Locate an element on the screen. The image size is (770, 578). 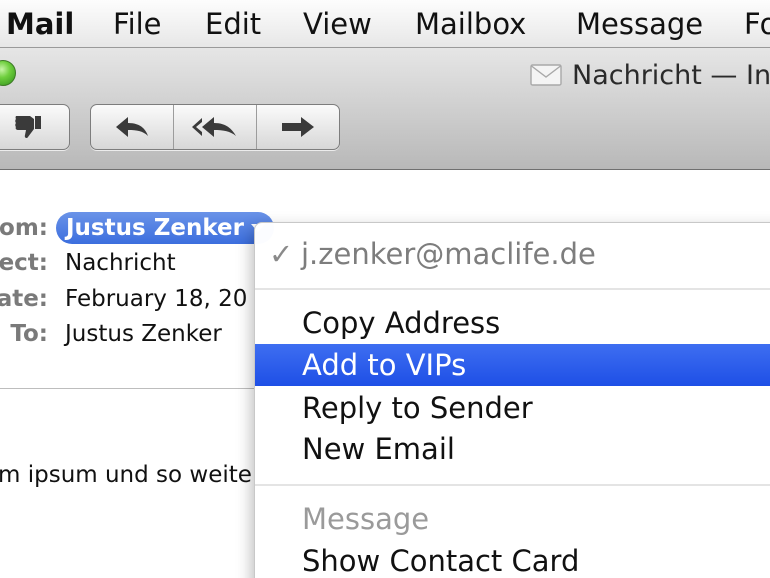
window-title: Nachricht — In is located at coordinates (650, 75).